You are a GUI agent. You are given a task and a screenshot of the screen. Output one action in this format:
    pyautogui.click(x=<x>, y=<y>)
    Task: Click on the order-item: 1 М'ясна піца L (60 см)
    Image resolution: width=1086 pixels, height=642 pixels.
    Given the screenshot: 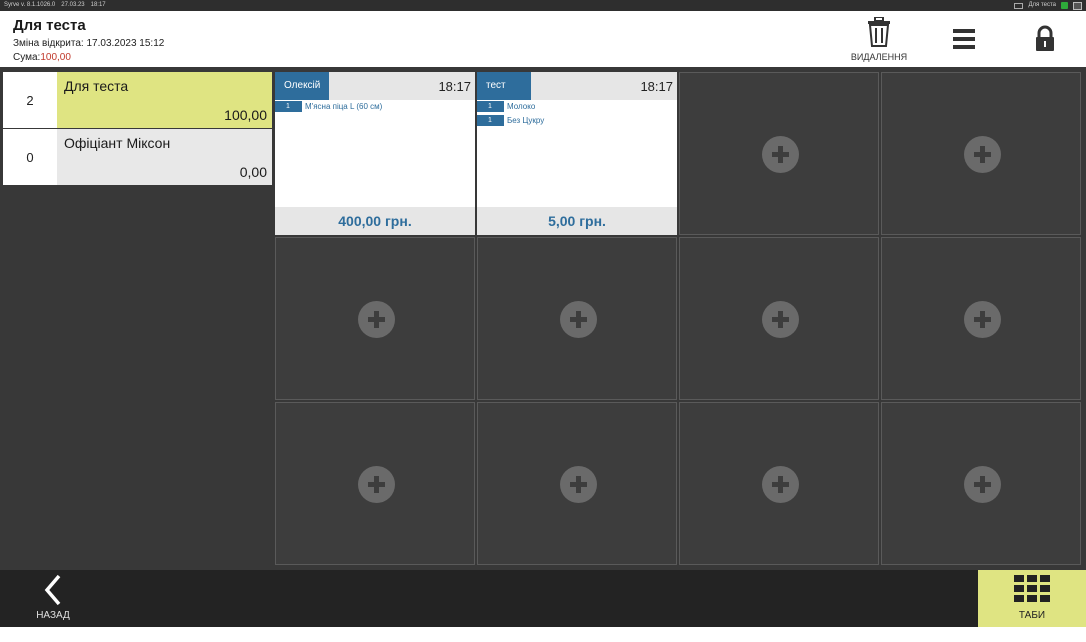 What is the action you would take?
    pyautogui.click(x=375, y=106)
    